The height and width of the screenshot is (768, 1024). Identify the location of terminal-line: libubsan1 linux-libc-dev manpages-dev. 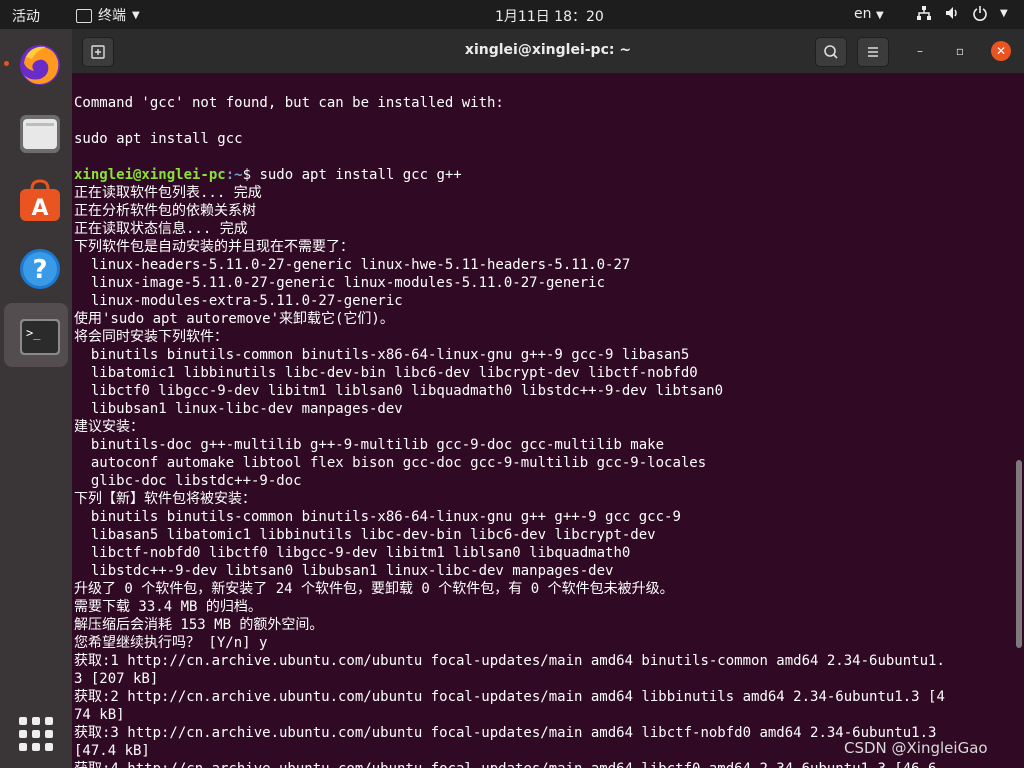
(238, 409).